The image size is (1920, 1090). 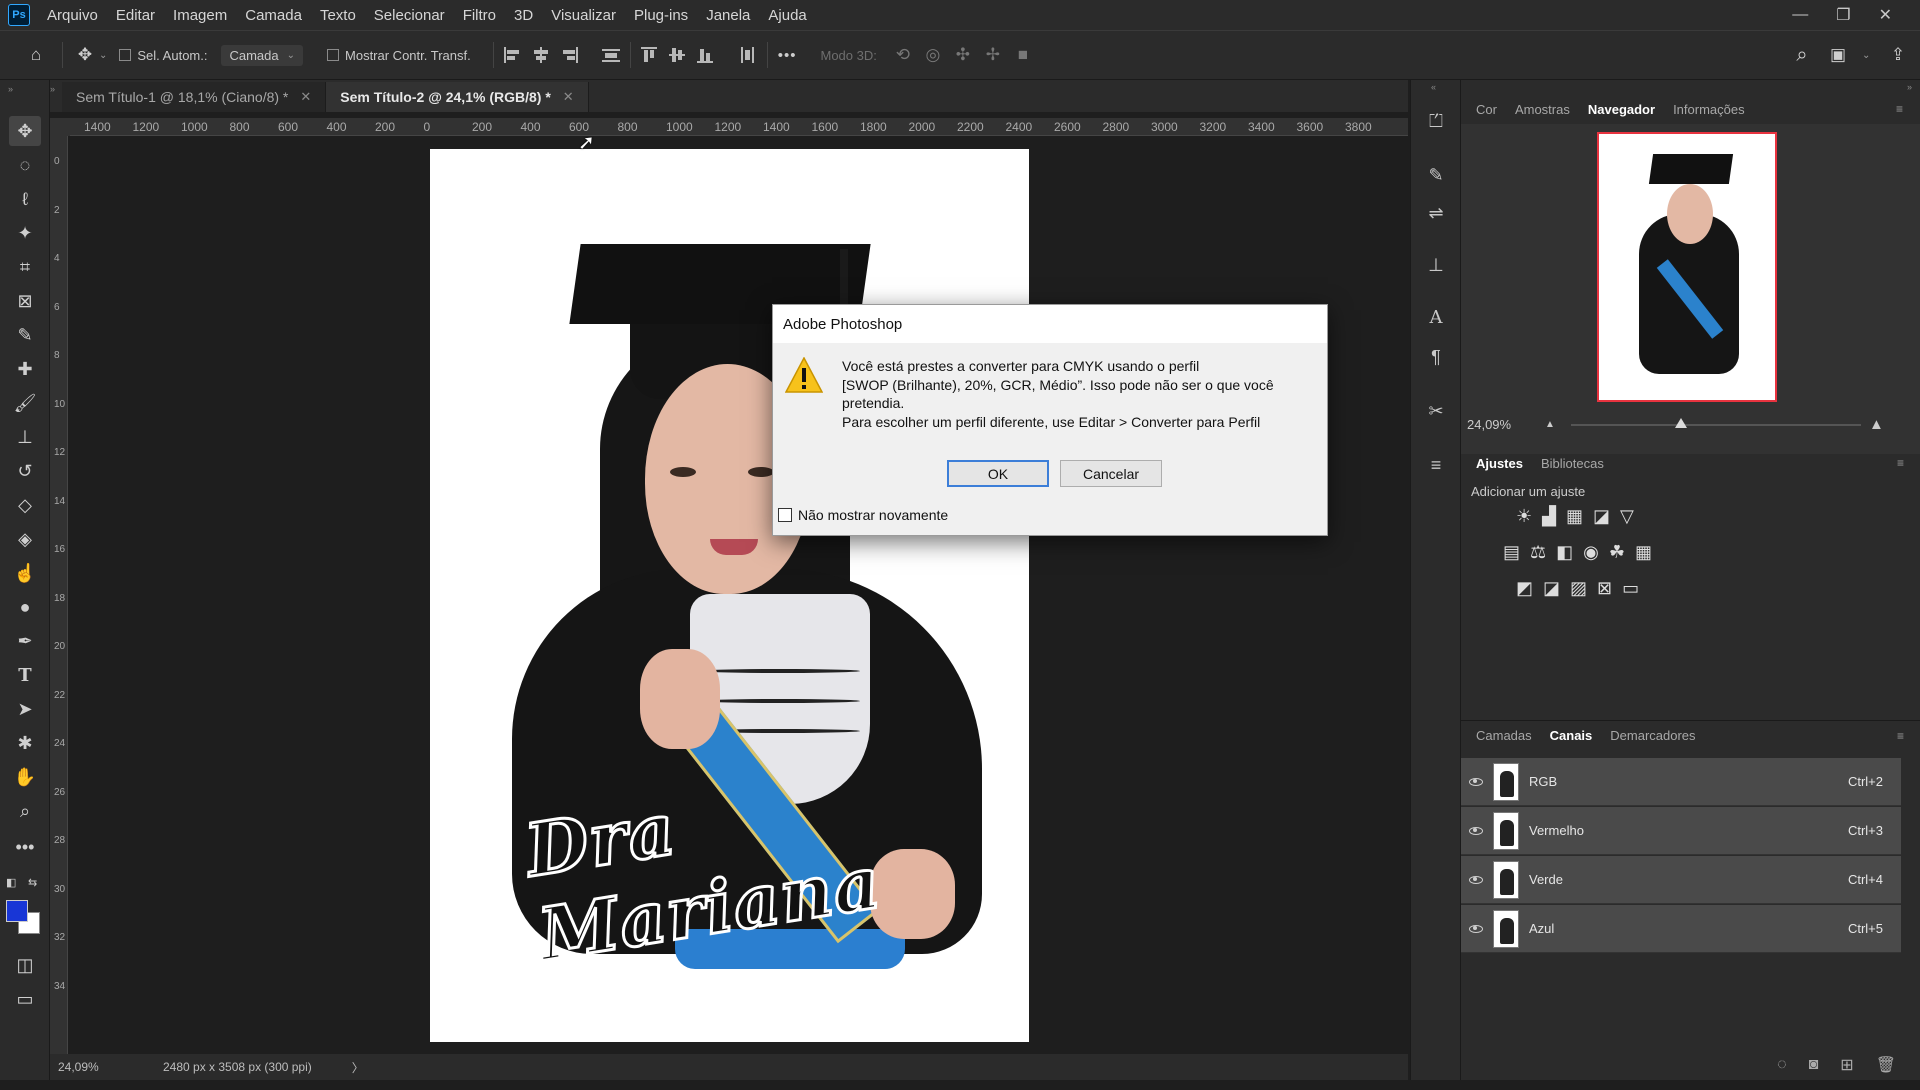 What do you see at coordinates (1900, 736) in the screenshot?
I see `panel-menu-icon: ≡` at bounding box center [1900, 736].